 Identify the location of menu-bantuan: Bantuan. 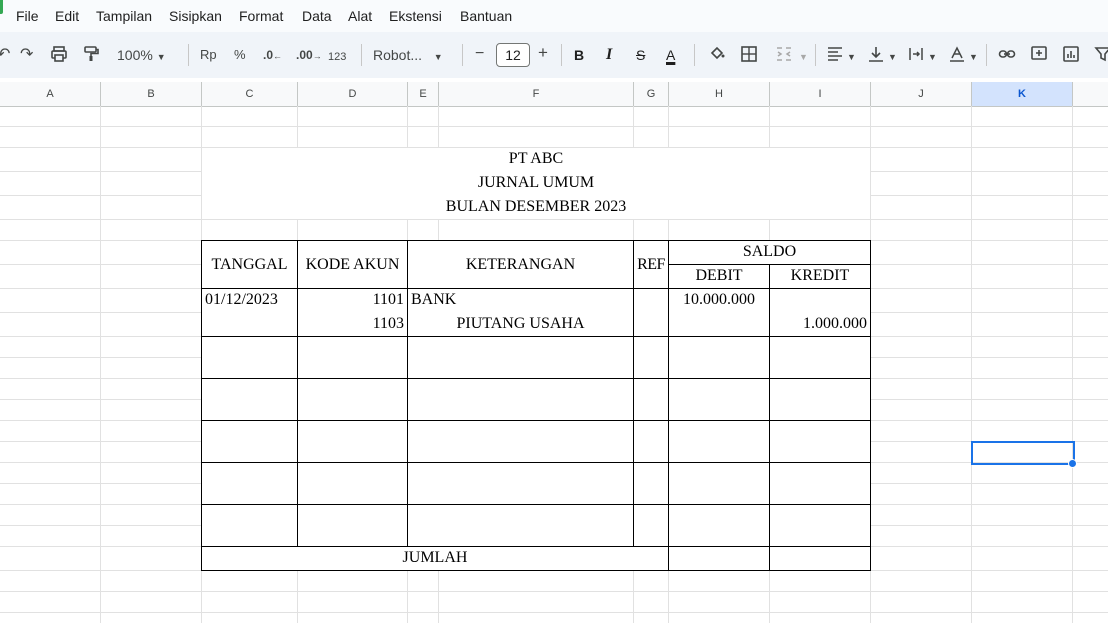
(486, 16).